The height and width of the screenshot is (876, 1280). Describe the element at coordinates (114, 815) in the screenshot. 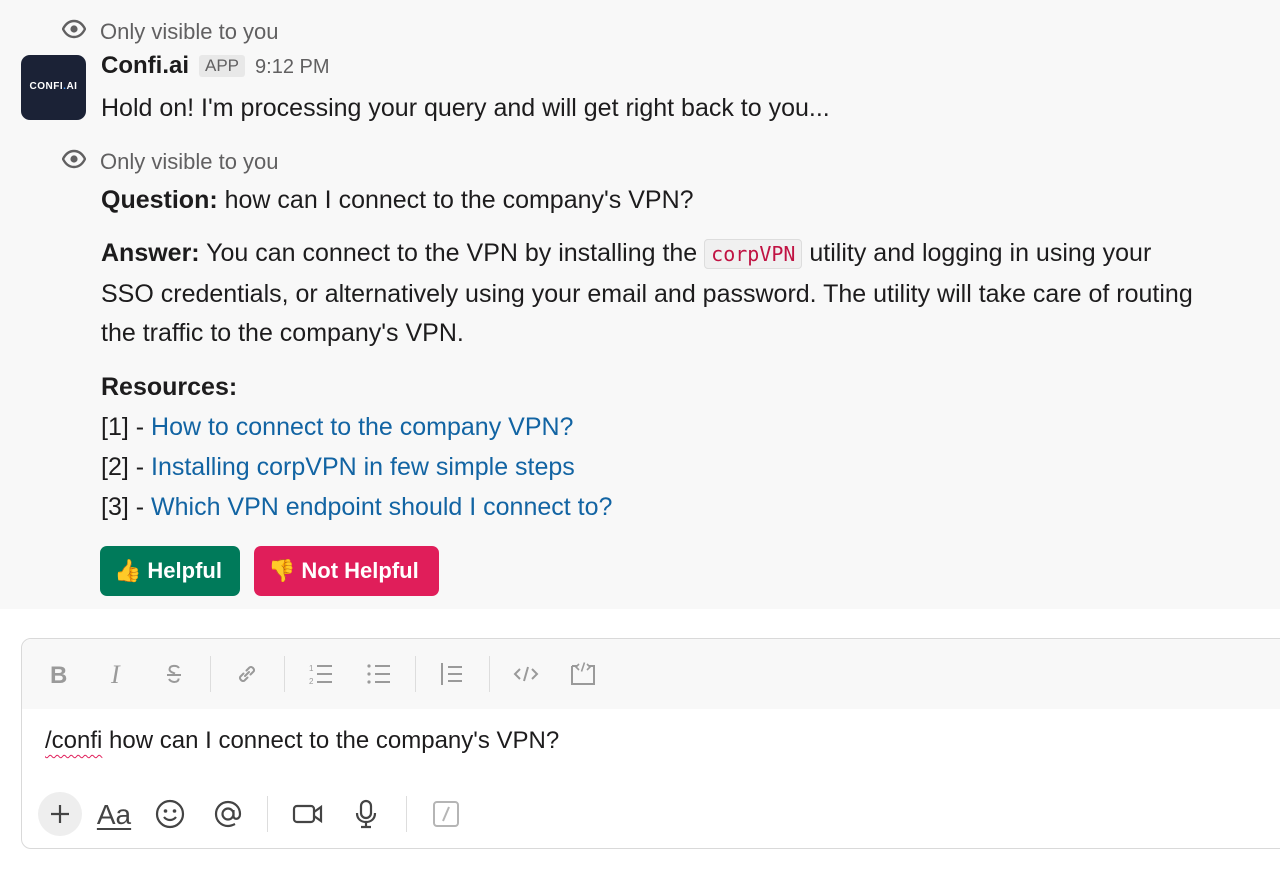

I see `text-format-icon: Aa` at that location.